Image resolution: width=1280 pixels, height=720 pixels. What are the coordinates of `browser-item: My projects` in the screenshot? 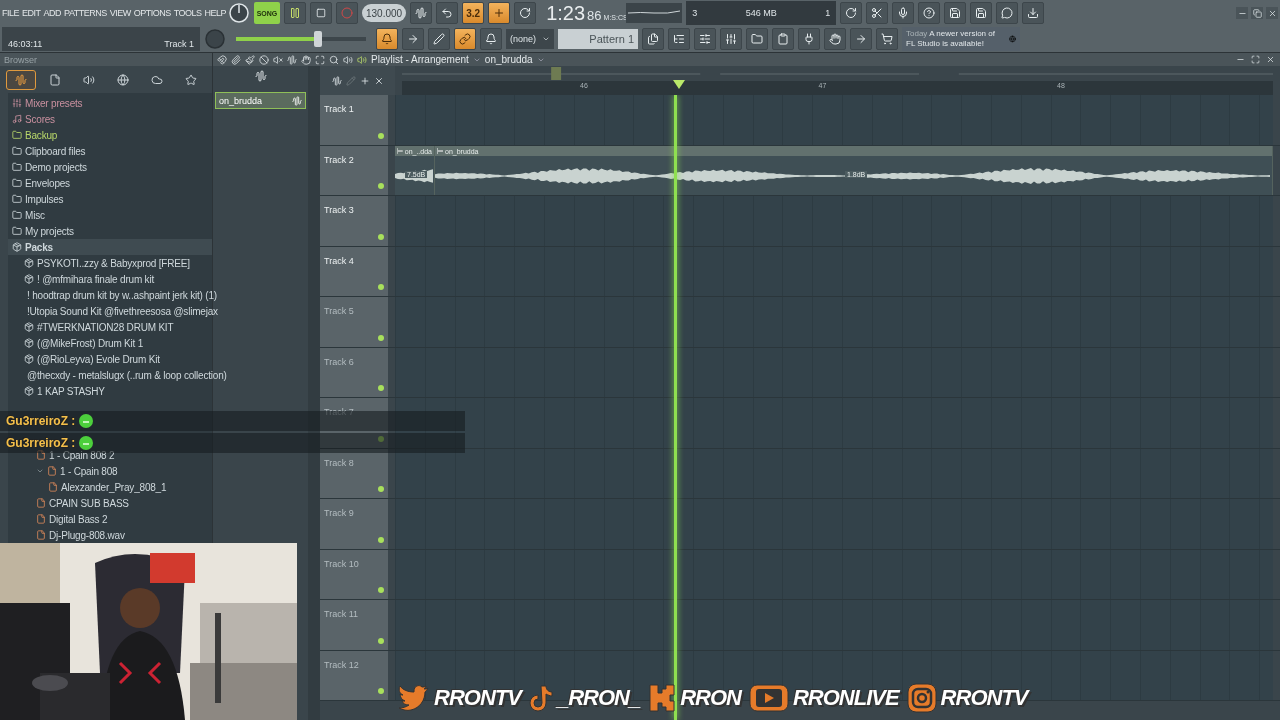 It's located at (49, 231).